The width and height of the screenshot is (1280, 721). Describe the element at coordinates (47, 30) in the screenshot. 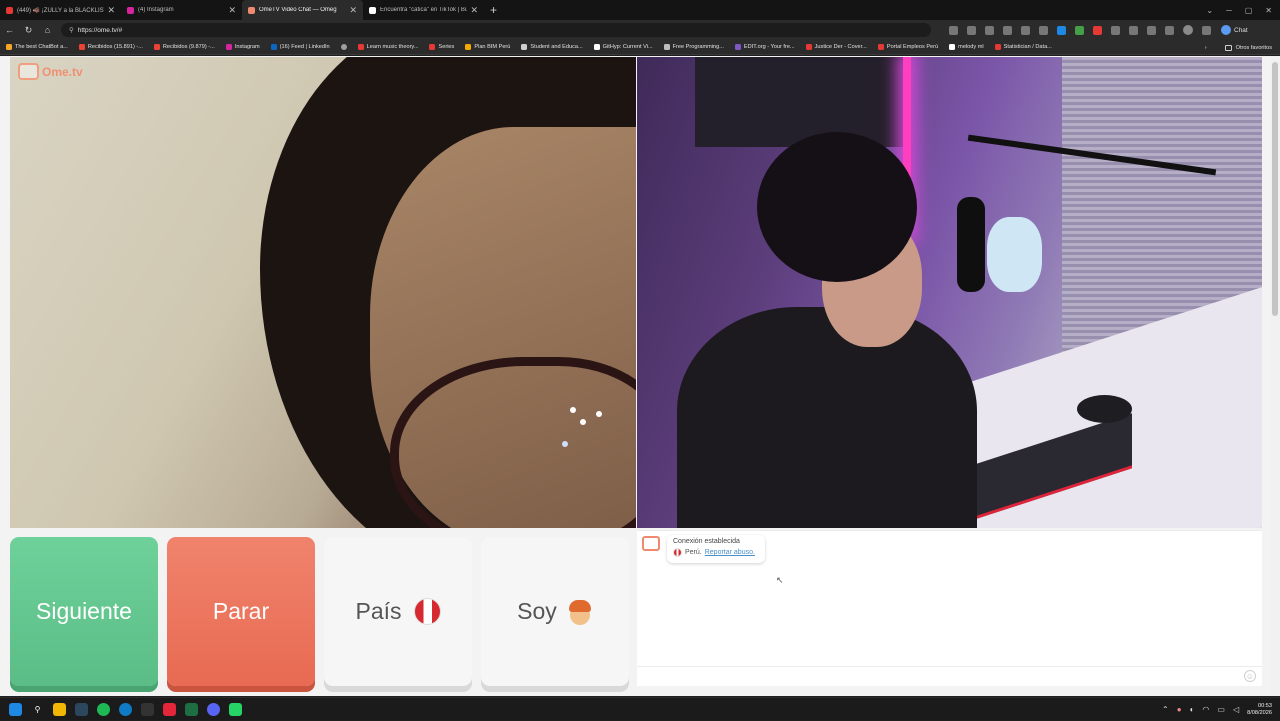

I see `home-icon: ⌂` at that location.